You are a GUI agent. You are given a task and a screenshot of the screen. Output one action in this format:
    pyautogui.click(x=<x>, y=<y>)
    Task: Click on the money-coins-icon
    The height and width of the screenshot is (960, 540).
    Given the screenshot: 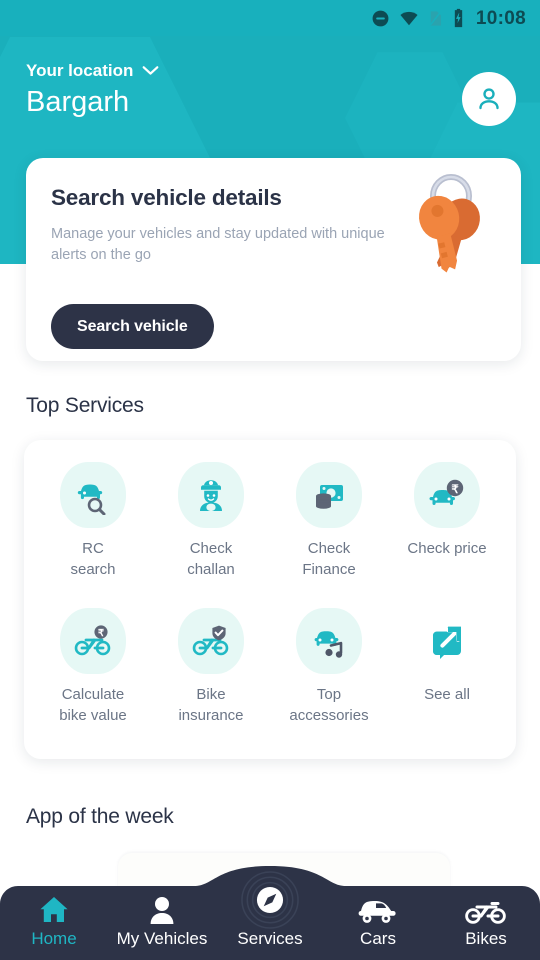 What is the action you would take?
    pyautogui.click(x=329, y=497)
    